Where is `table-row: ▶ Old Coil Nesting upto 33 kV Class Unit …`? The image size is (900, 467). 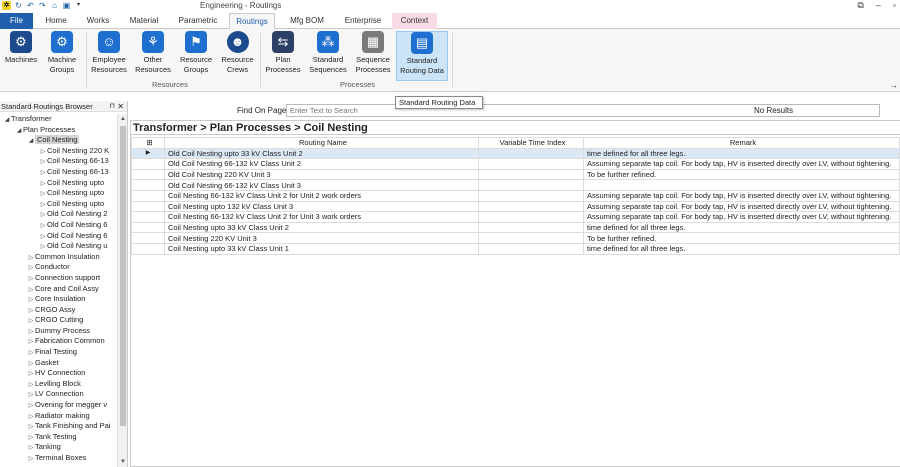 table-row: ▶ Old Coil Nesting upto 33 kV Class Unit … is located at coordinates (515, 153).